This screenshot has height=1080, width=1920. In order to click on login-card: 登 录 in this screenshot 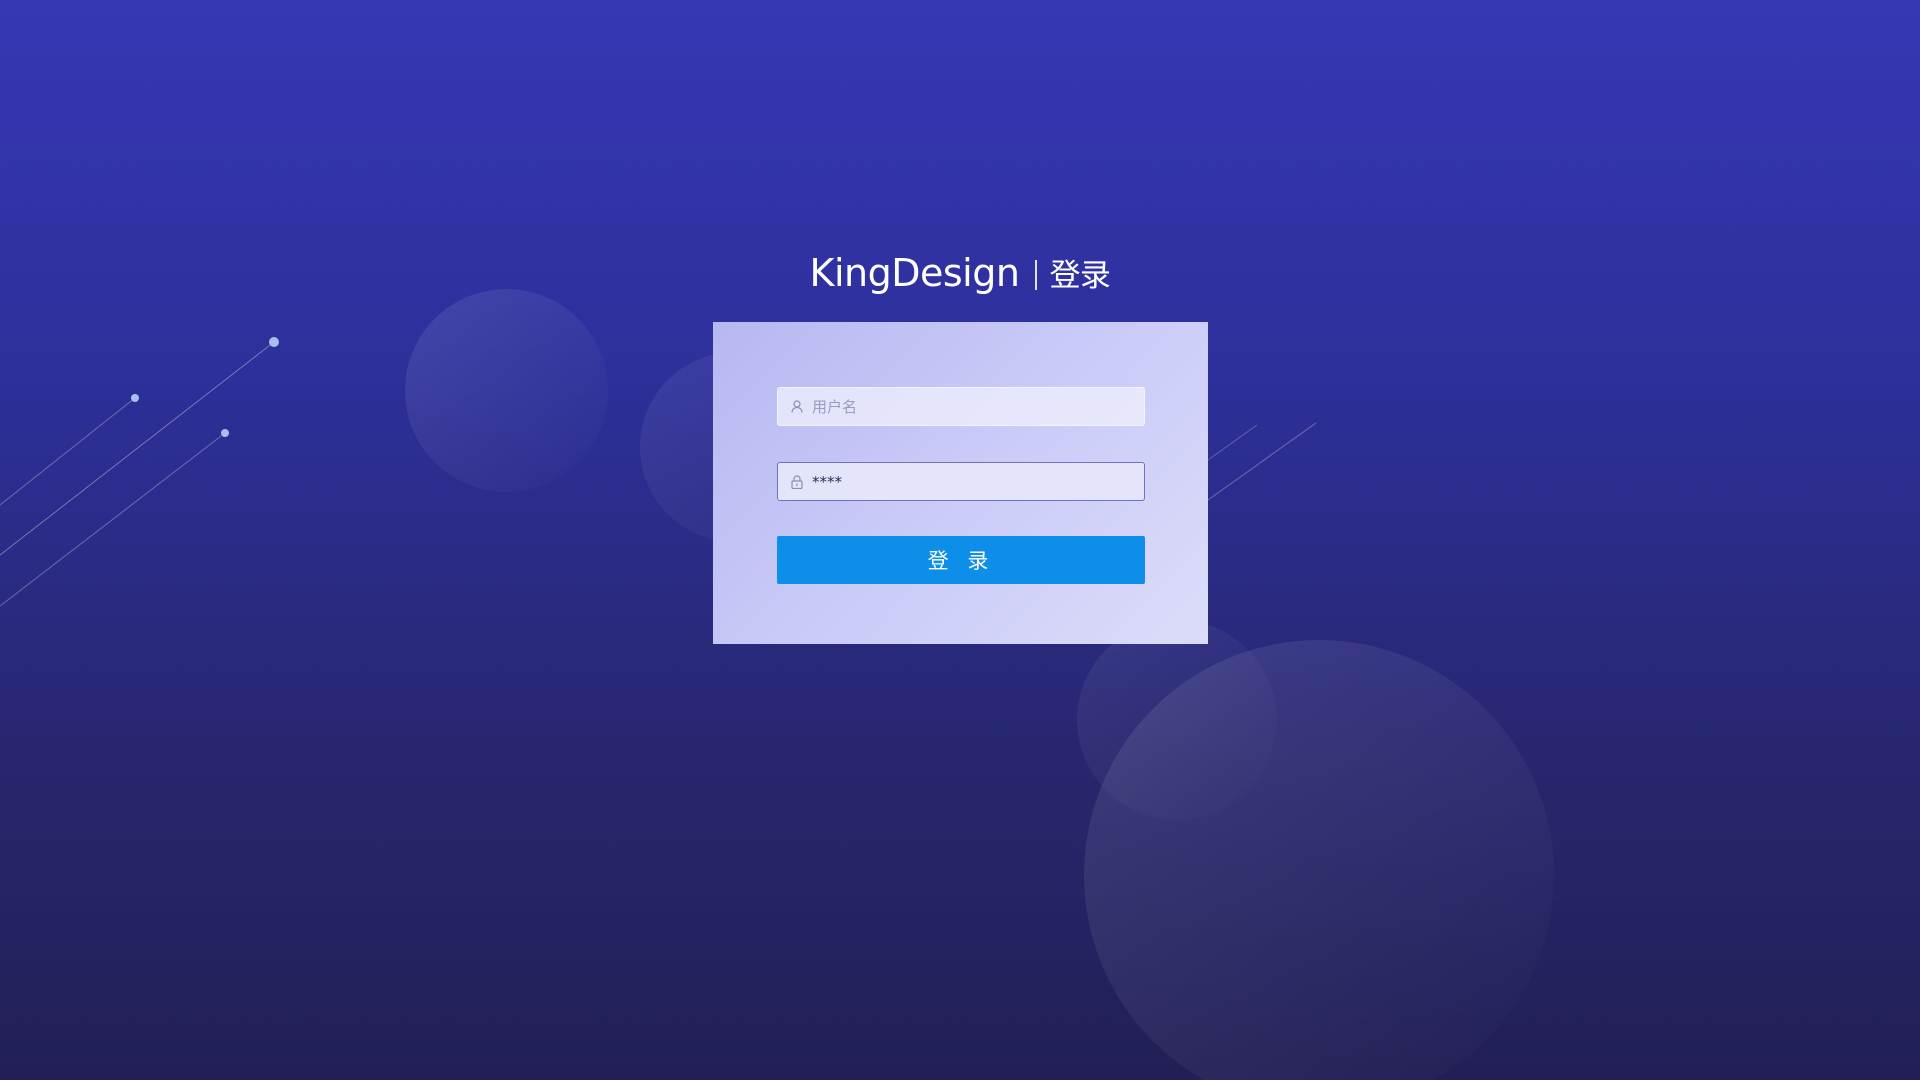, I will do `click(960, 483)`.